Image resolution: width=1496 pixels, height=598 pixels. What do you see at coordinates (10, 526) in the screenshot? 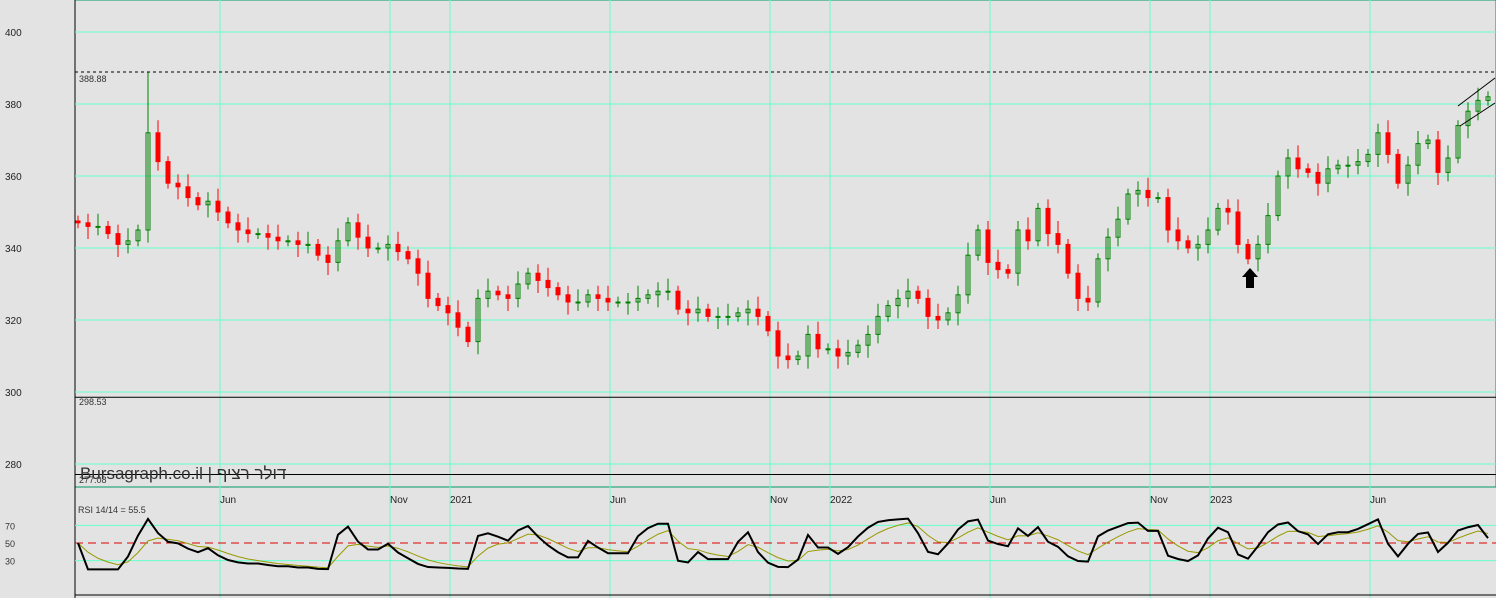
I see `rsi-tick-label: 70` at bounding box center [10, 526].